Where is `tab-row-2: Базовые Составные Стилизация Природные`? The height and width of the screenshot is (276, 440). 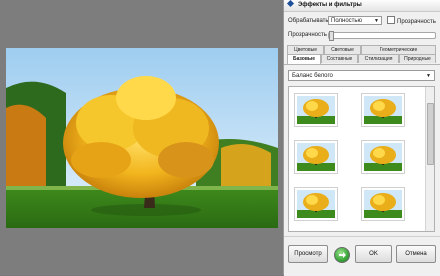
tab-row-2: Базовые Составные Стилизация Природные is located at coordinates (362, 59).